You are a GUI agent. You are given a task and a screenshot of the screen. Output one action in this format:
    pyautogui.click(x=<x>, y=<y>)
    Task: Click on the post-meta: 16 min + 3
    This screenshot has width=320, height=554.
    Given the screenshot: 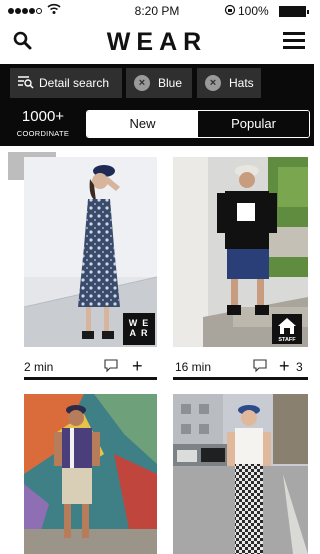 What is the action you would take?
    pyautogui.click(x=241, y=367)
    